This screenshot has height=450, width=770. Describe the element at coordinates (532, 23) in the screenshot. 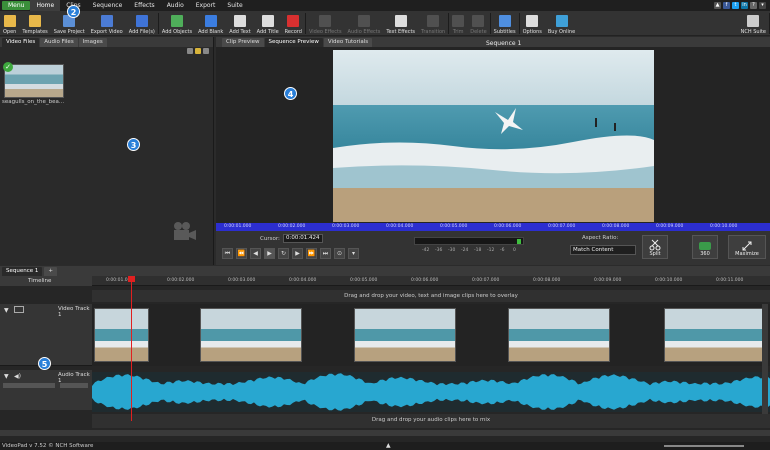

I see `options-button: Options` at that location.